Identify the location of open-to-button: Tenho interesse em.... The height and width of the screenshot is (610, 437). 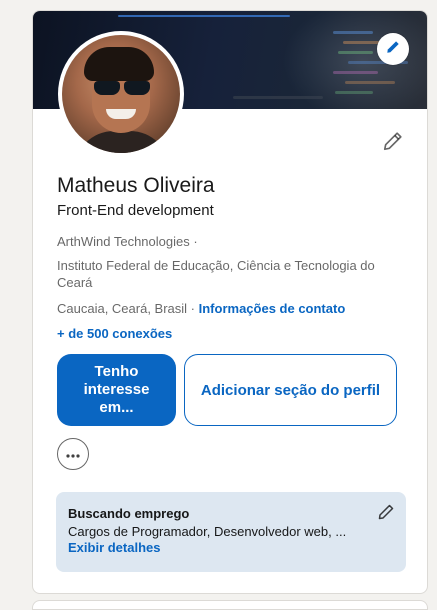
(116, 390).